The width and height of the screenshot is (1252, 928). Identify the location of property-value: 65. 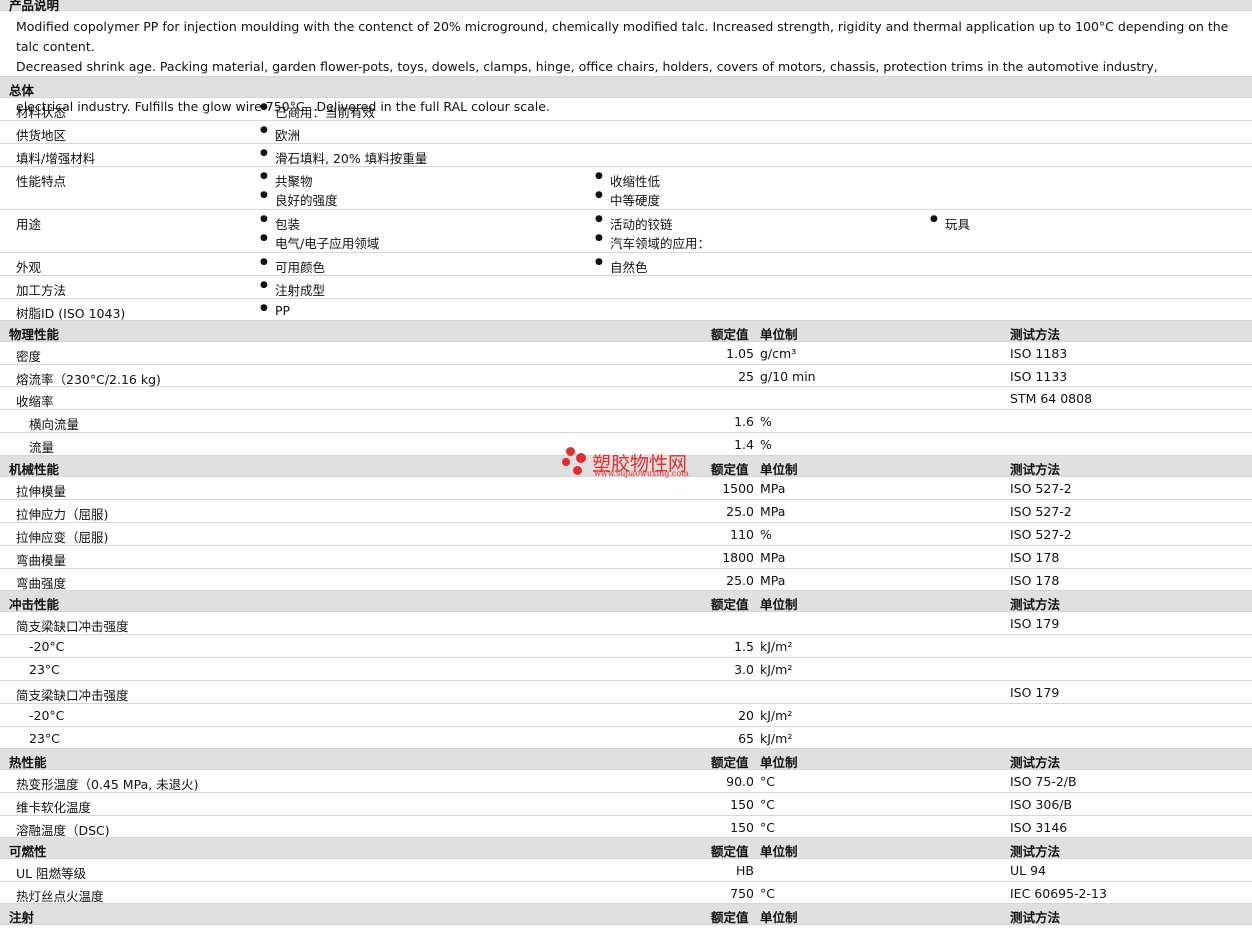
(746, 738).